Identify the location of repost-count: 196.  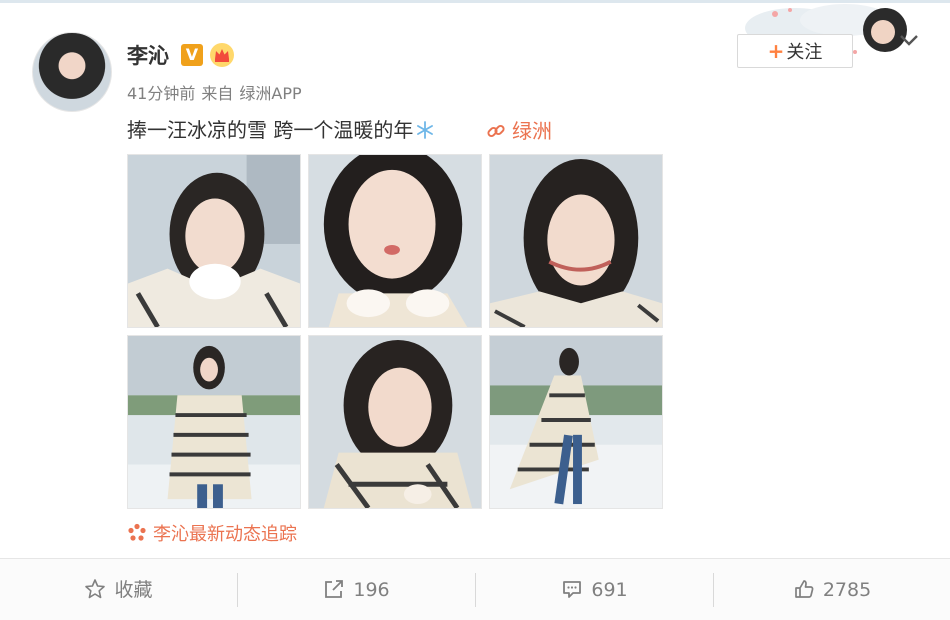
(371, 590).